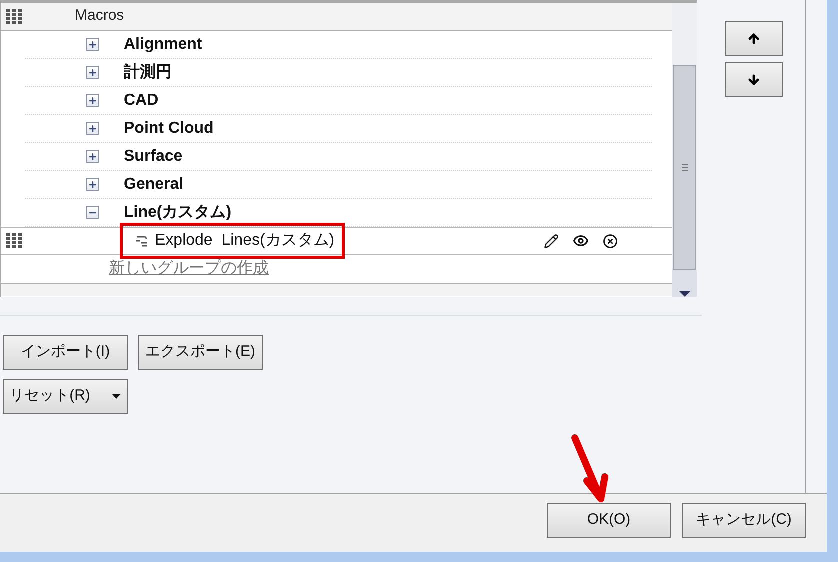 The height and width of the screenshot is (562, 838). Describe the element at coordinates (92, 212) in the screenshot. I see `collapse-icon` at that location.